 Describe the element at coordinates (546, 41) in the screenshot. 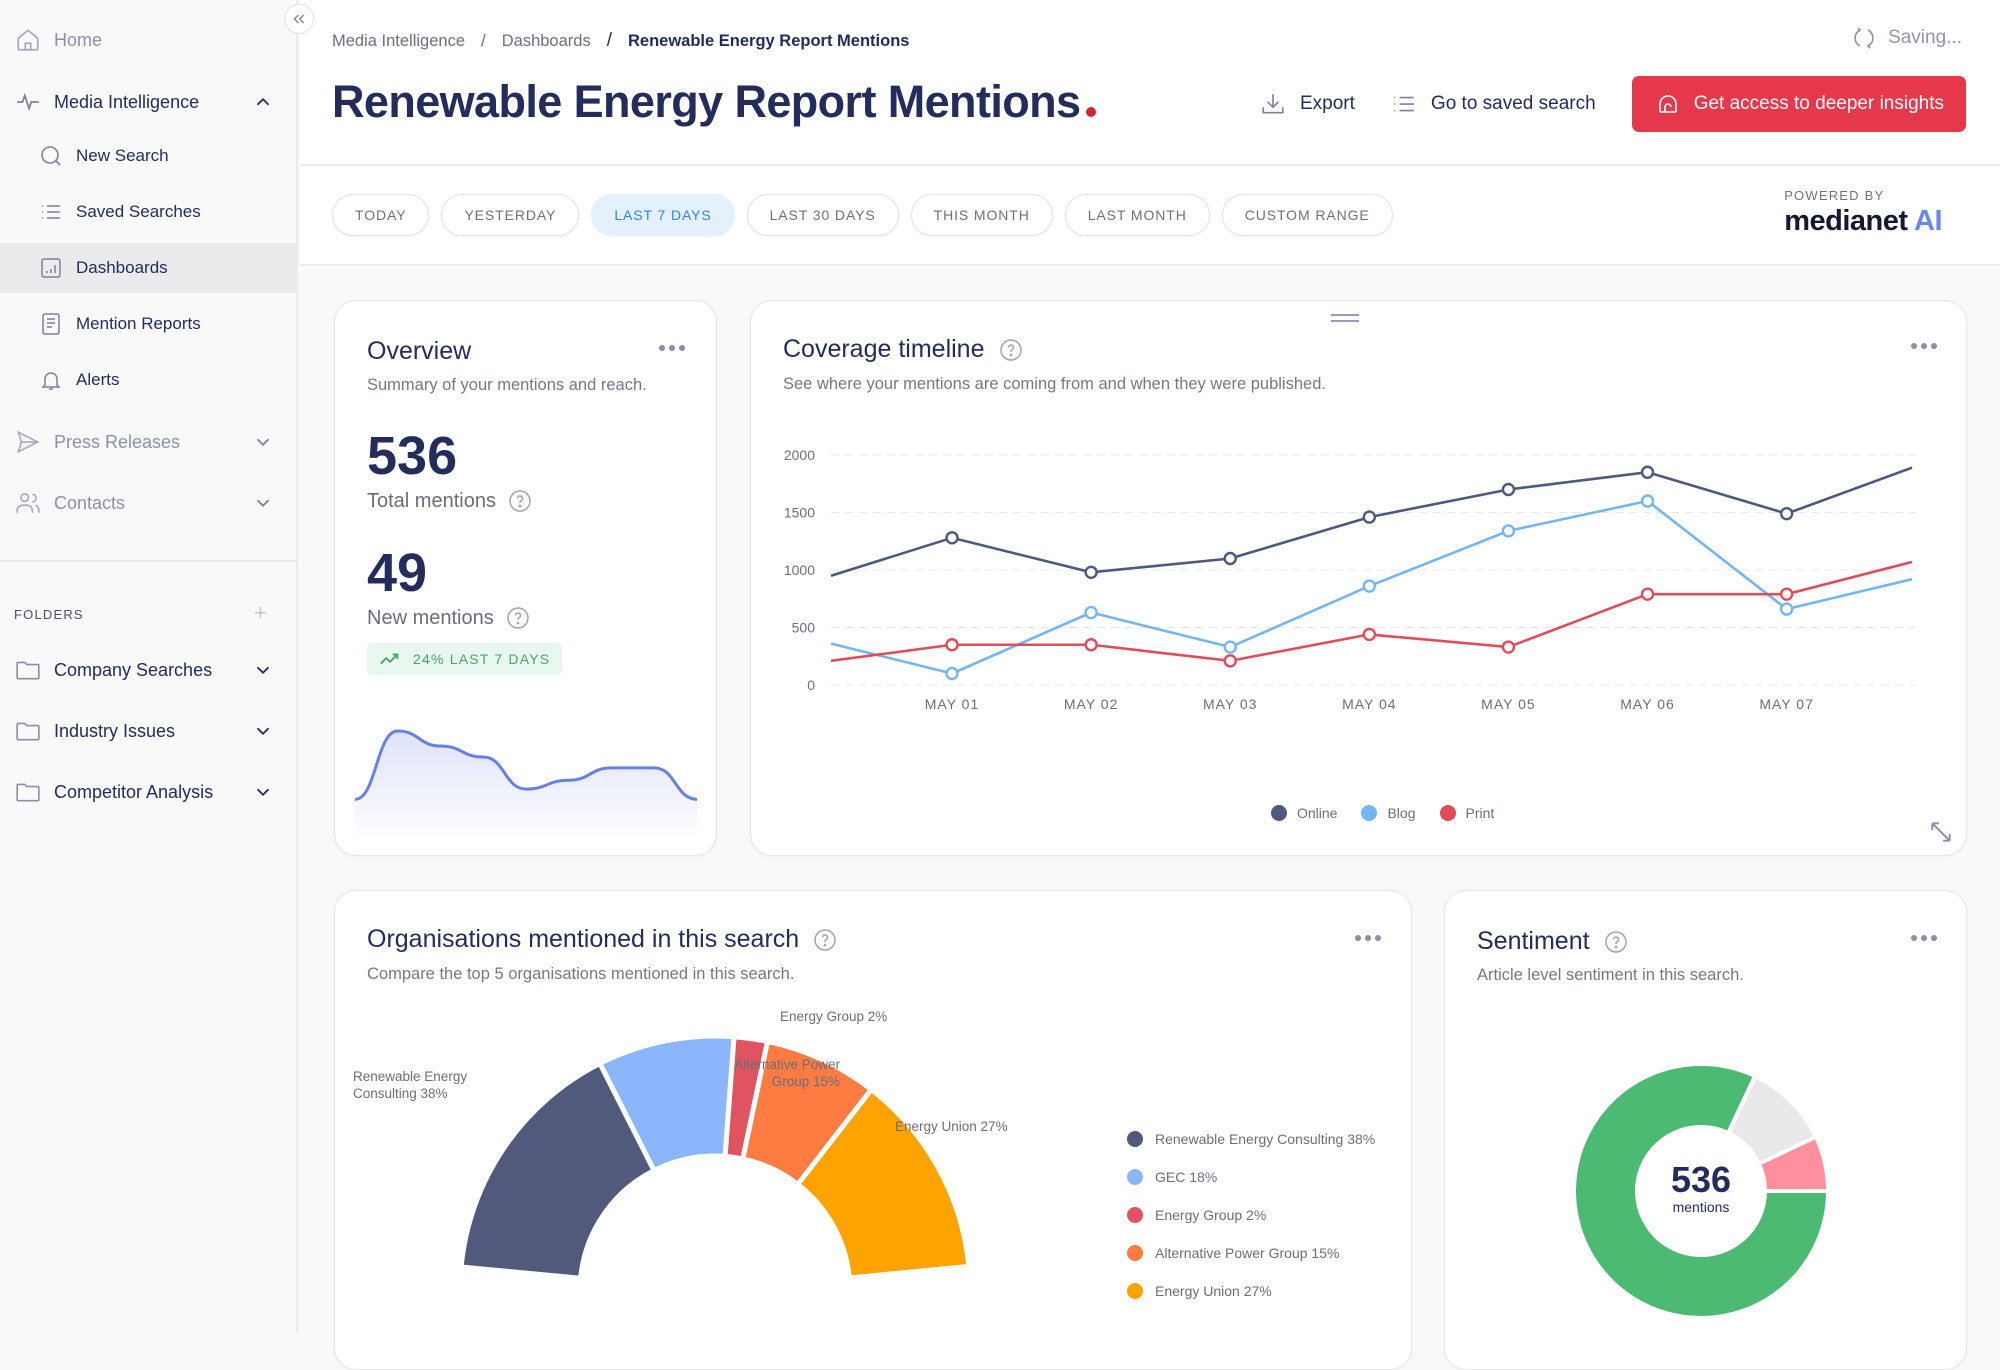

I see `breadcrumb-item: Dashboards` at that location.